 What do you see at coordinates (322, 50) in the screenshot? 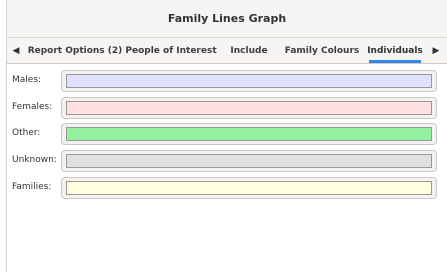
I see `tab-family-colours: Family Colours` at bounding box center [322, 50].